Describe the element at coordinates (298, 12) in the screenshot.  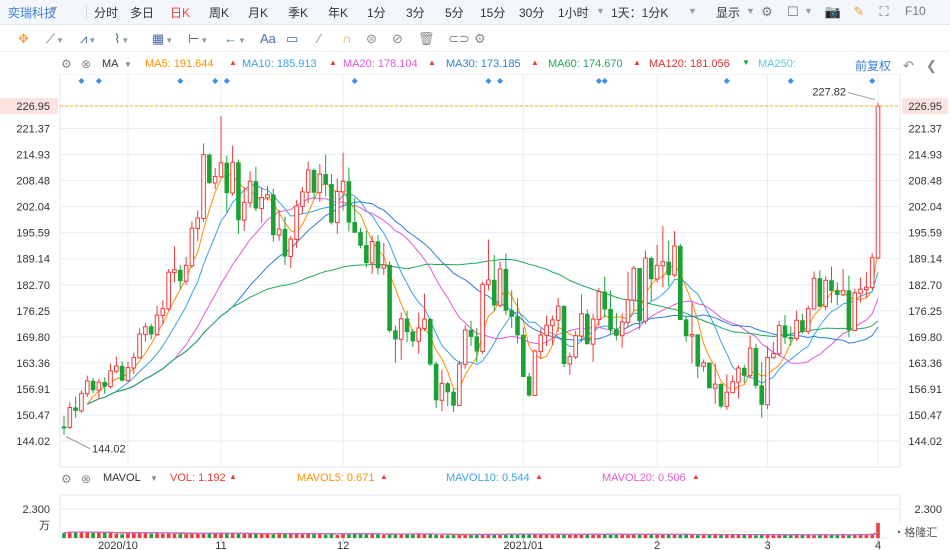
I see `period-quarterly-k: 季K` at that location.